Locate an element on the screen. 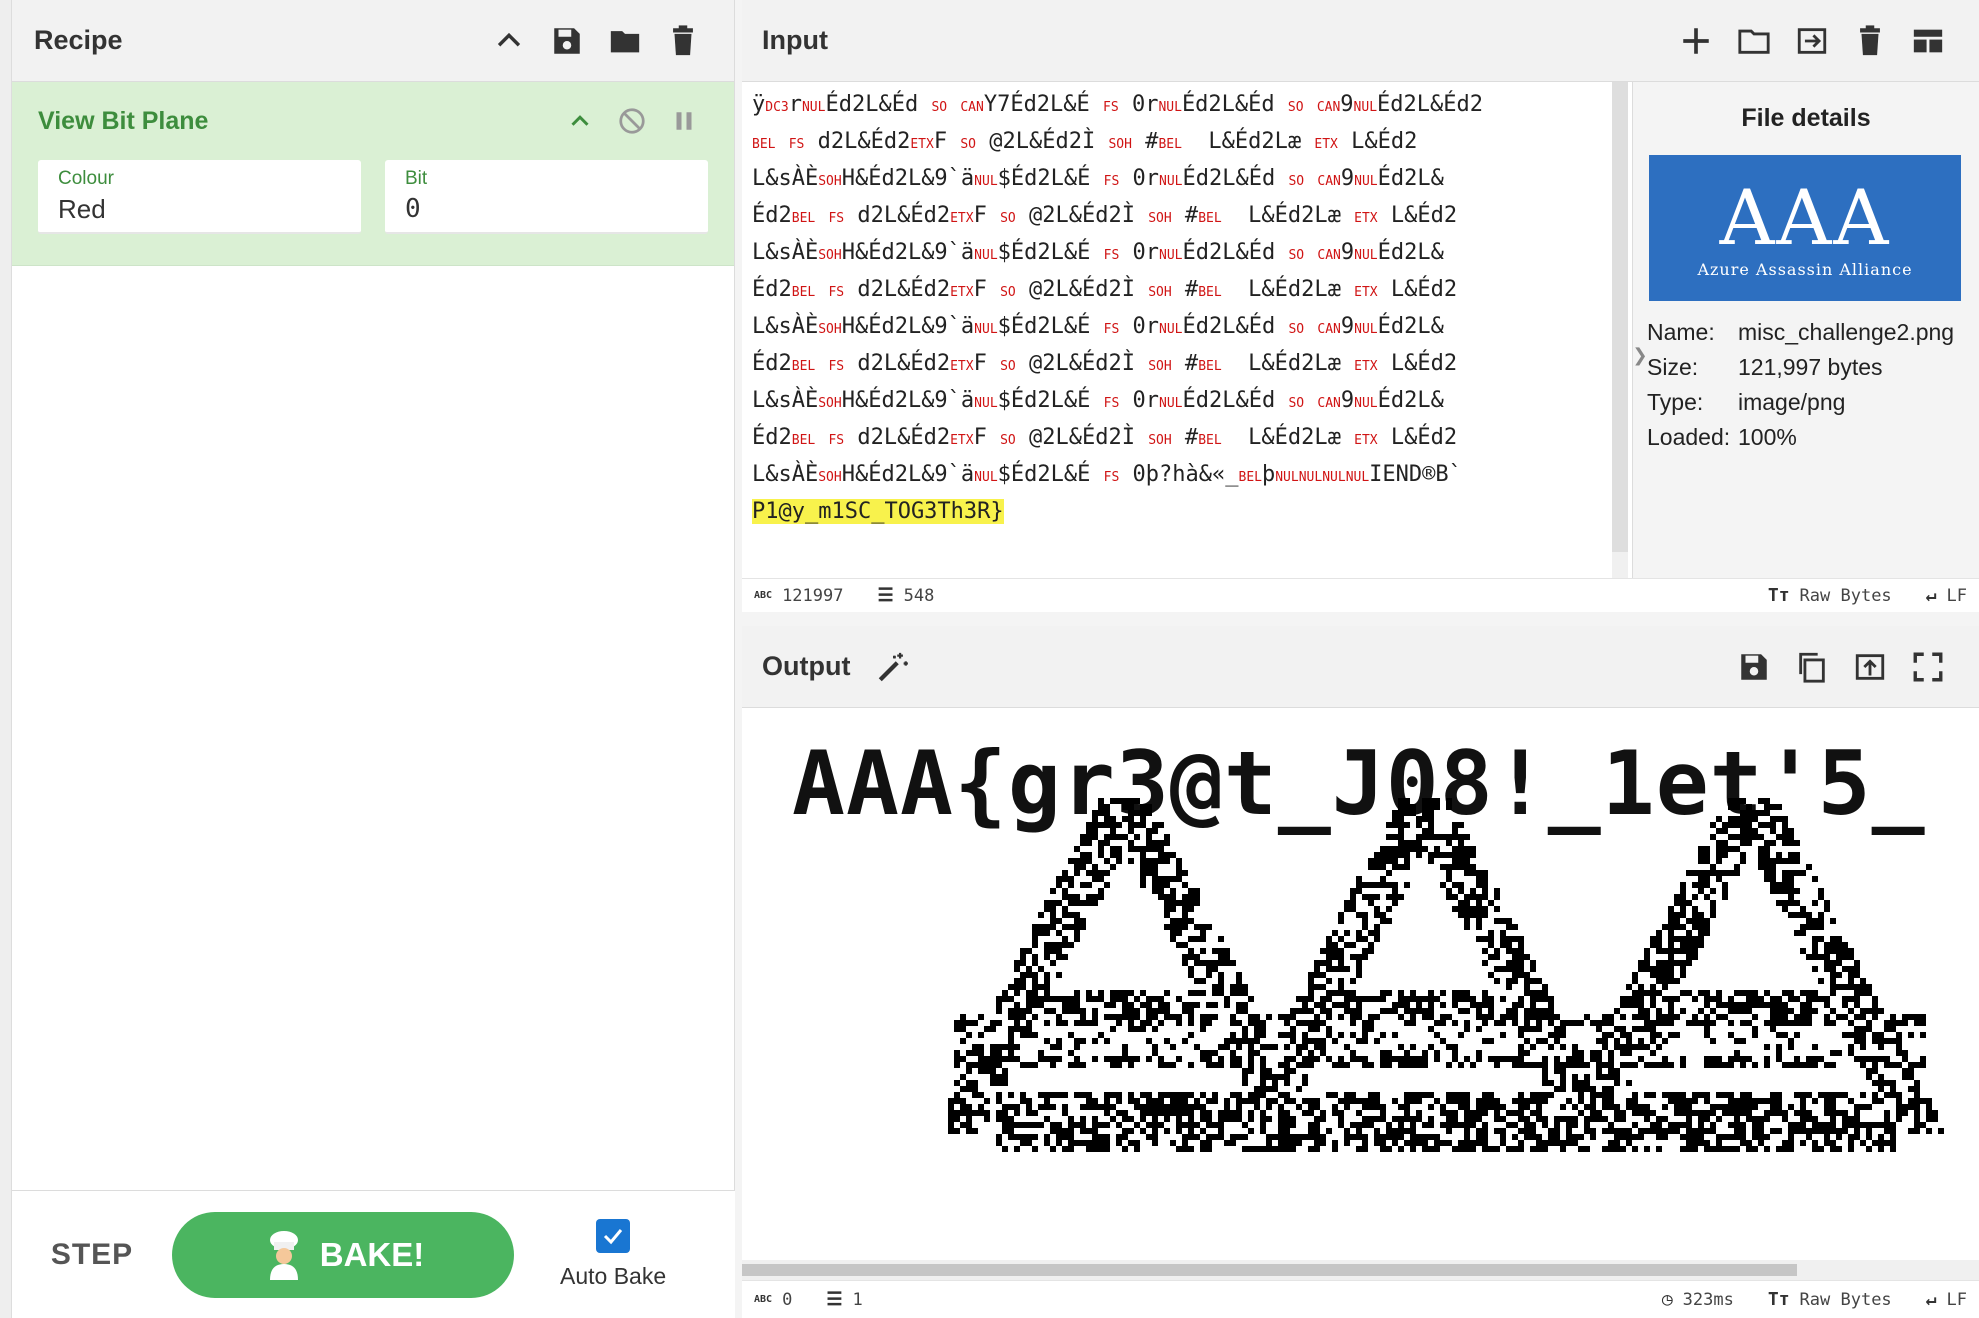 The image size is (1979, 1318). file-size-value: 121,997 bytes is located at coordinates (1810, 367).